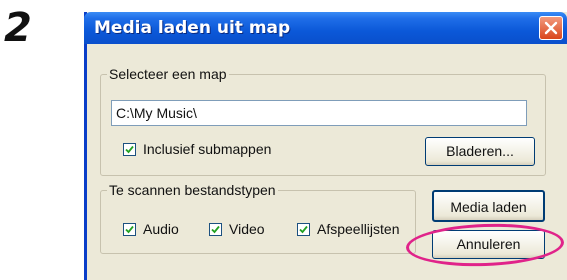 The height and width of the screenshot is (280, 567). Describe the element at coordinates (192, 28) in the screenshot. I see `window-title: Media laden uit map` at that location.